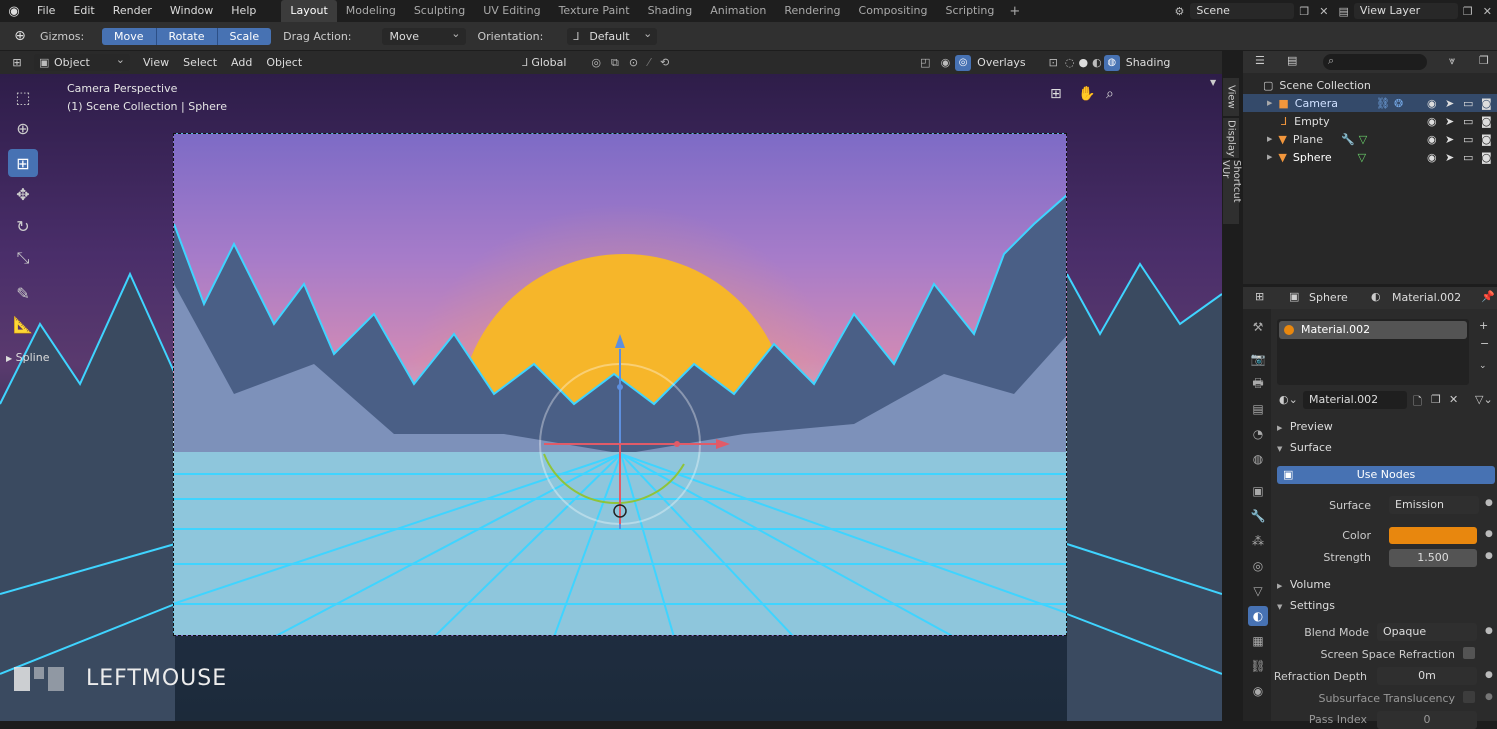 The image size is (1497, 729). I want to click on material-tab-icon: ◐, so click(1258, 616).